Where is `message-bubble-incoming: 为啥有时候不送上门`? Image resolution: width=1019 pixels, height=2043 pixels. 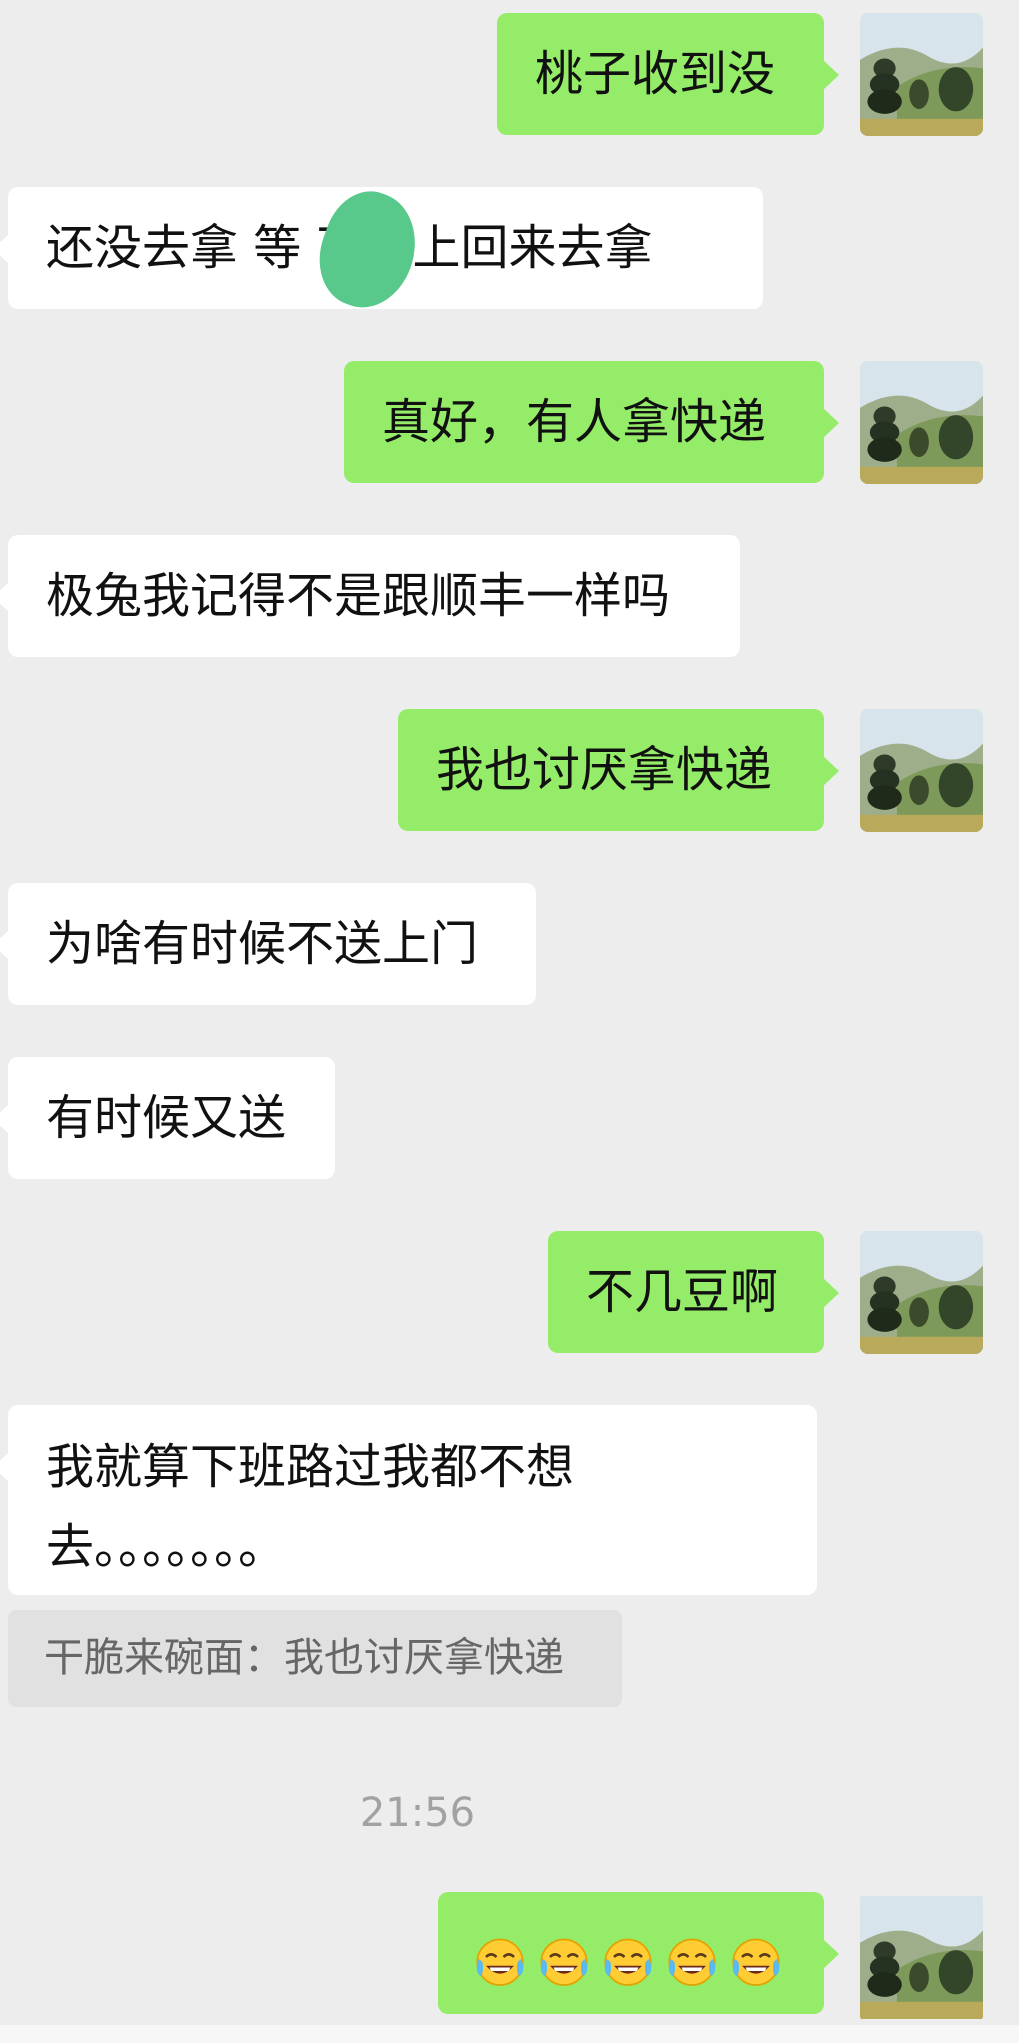 message-bubble-incoming: 为啥有时候不送上门 is located at coordinates (268, 944).